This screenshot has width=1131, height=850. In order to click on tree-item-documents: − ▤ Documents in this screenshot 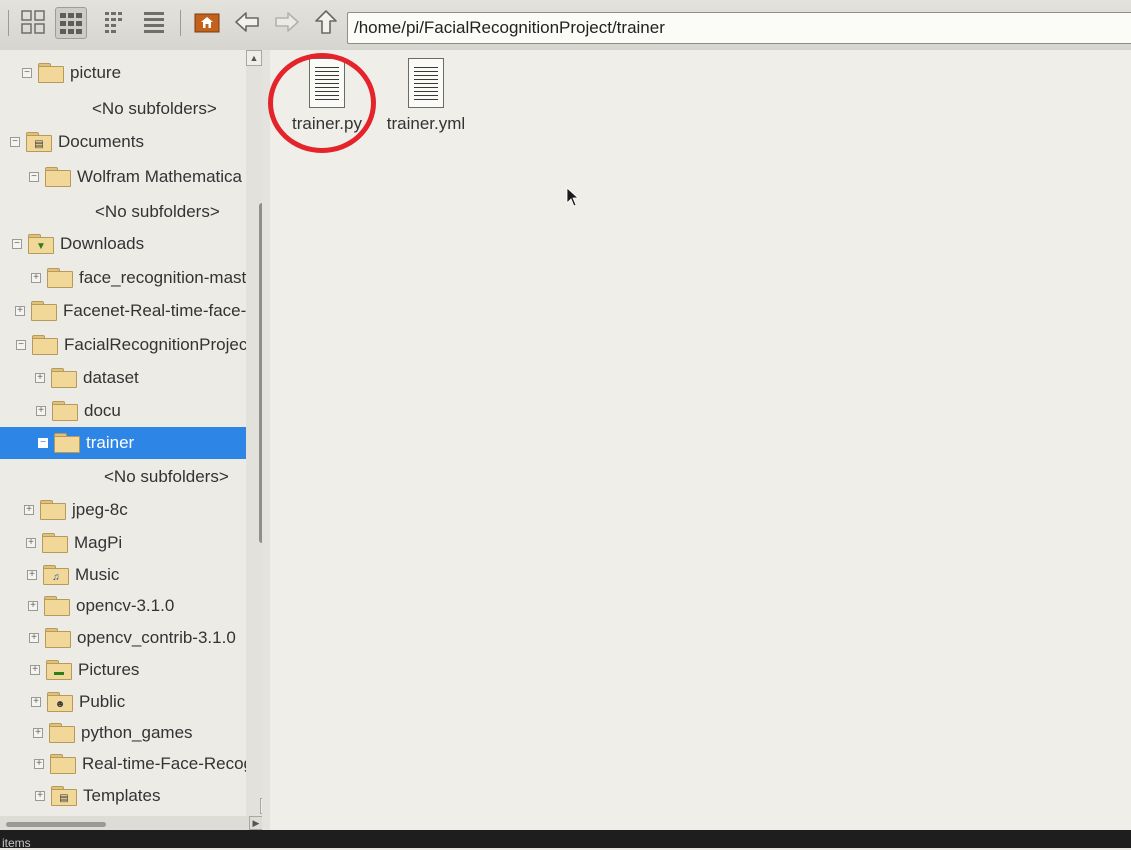, I will do `click(77, 142)`.